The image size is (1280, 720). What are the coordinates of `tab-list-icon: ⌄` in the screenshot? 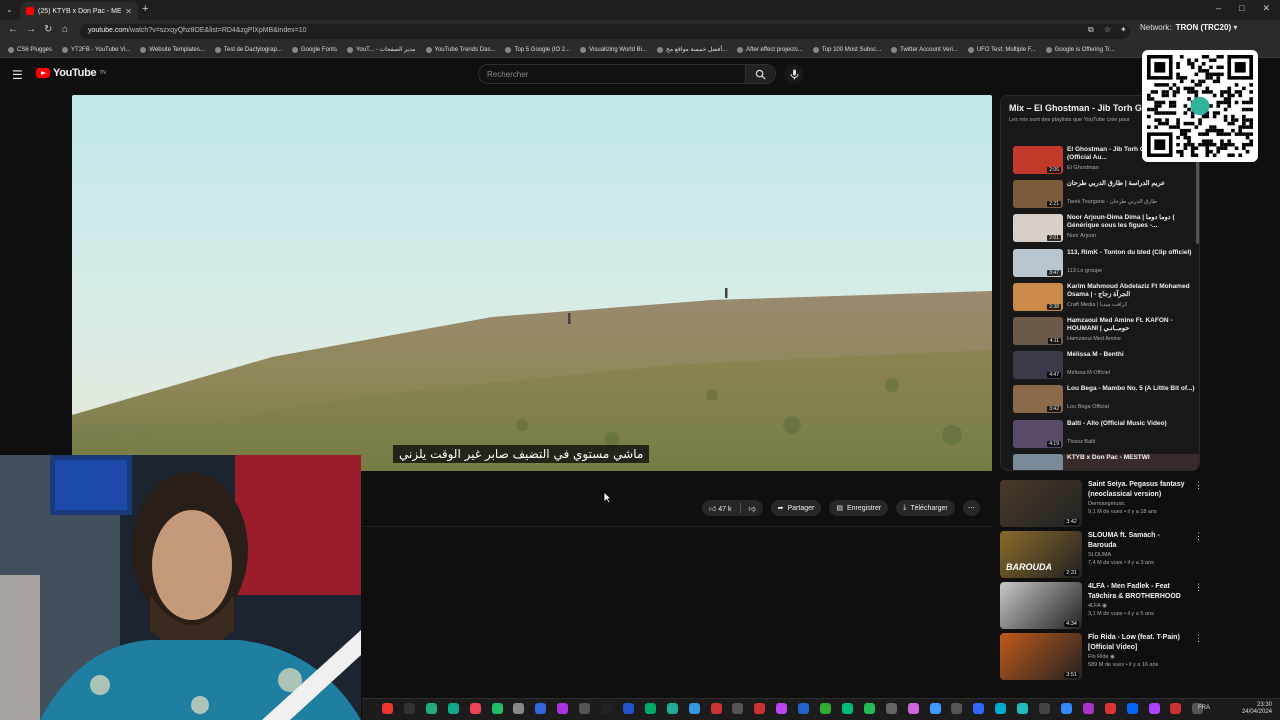 It's located at (9, 9).